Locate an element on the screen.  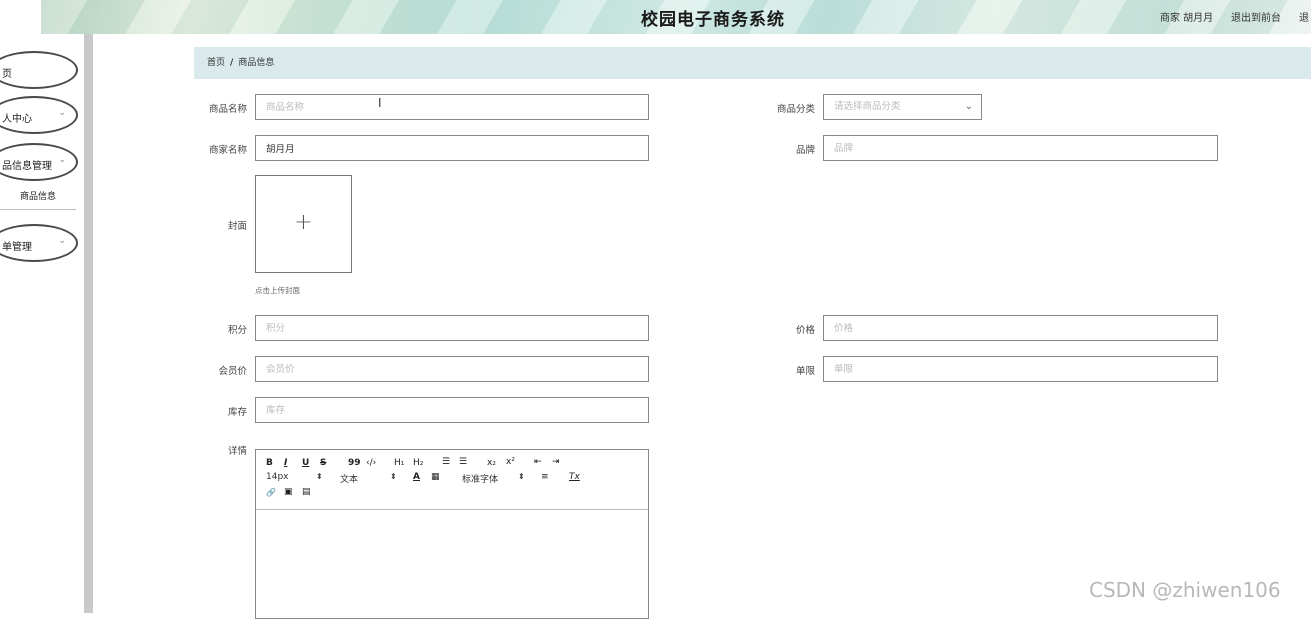
font-family-select: 标准字体 ⬍ is located at coordinates (495, 478).